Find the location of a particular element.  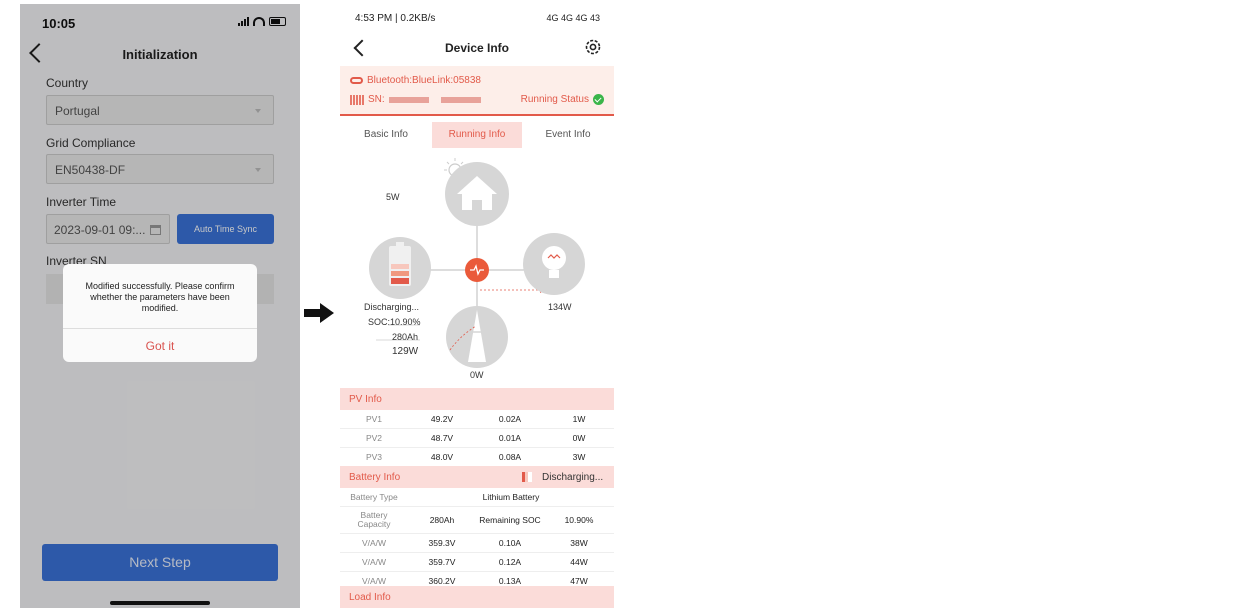

link-icon is located at coordinates (356, 80).